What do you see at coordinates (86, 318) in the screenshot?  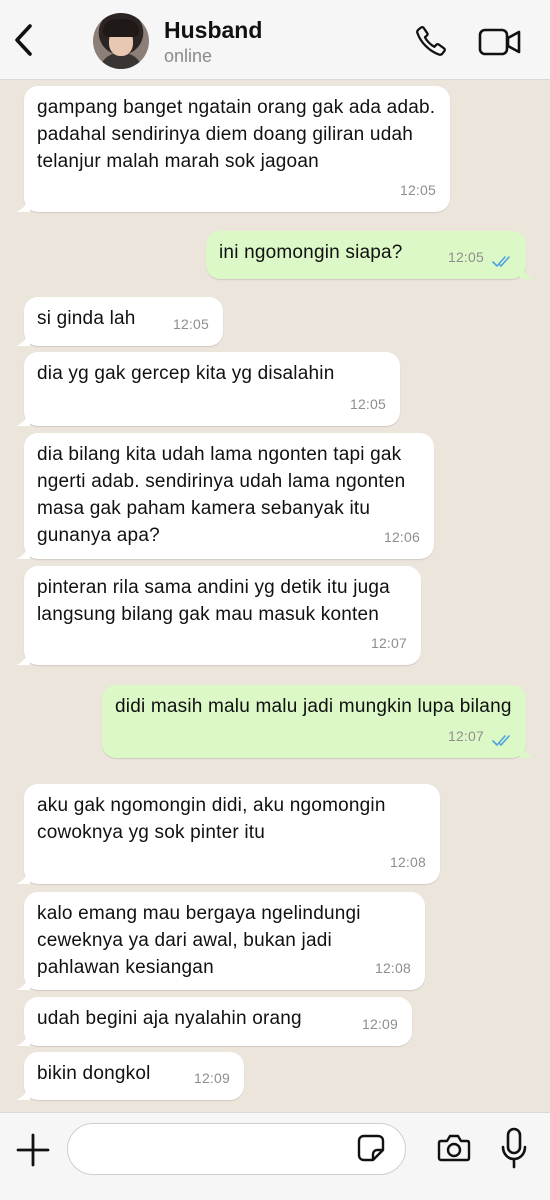 I see `message-text: si ginda lah` at bounding box center [86, 318].